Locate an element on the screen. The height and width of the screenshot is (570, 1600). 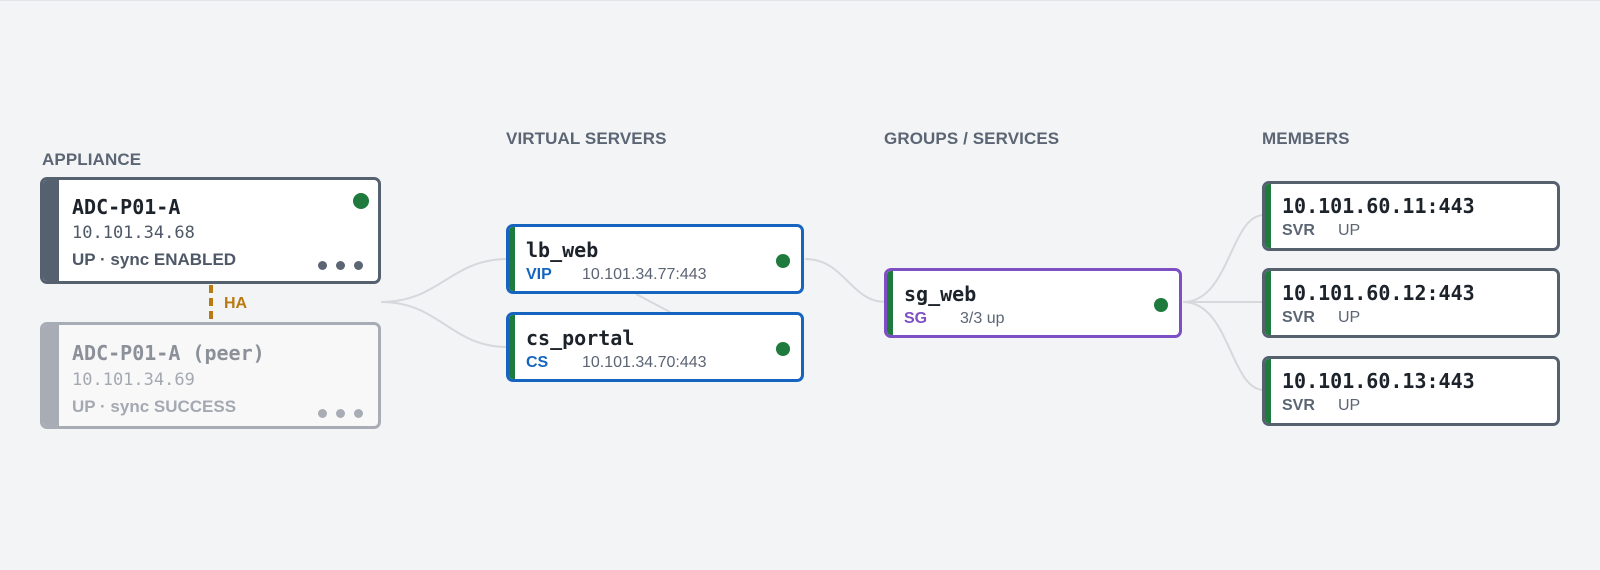
vserver-details: CS 10.101.34.70:443 is located at coordinates (616, 363).